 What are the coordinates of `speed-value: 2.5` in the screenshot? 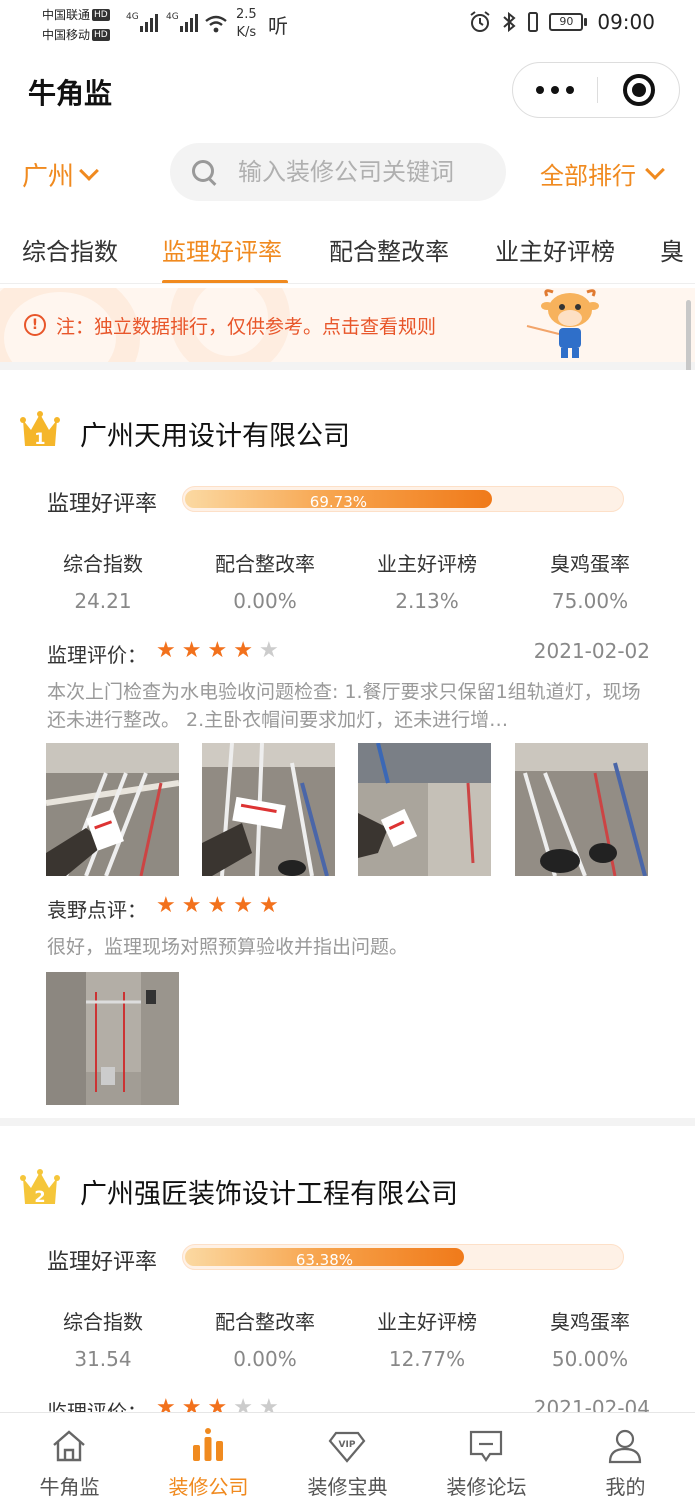 It's located at (246, 14).